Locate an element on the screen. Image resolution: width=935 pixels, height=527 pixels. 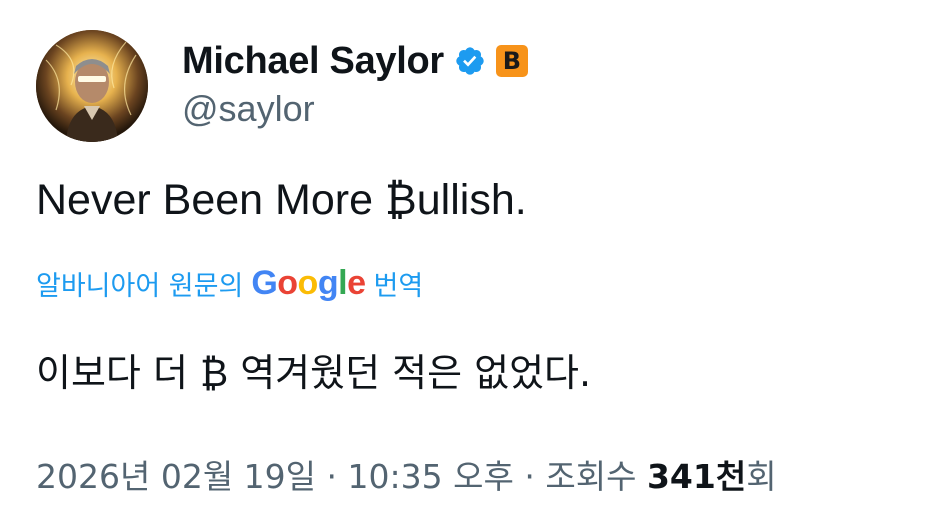
avatar-image is located at coordinates (92, 86).